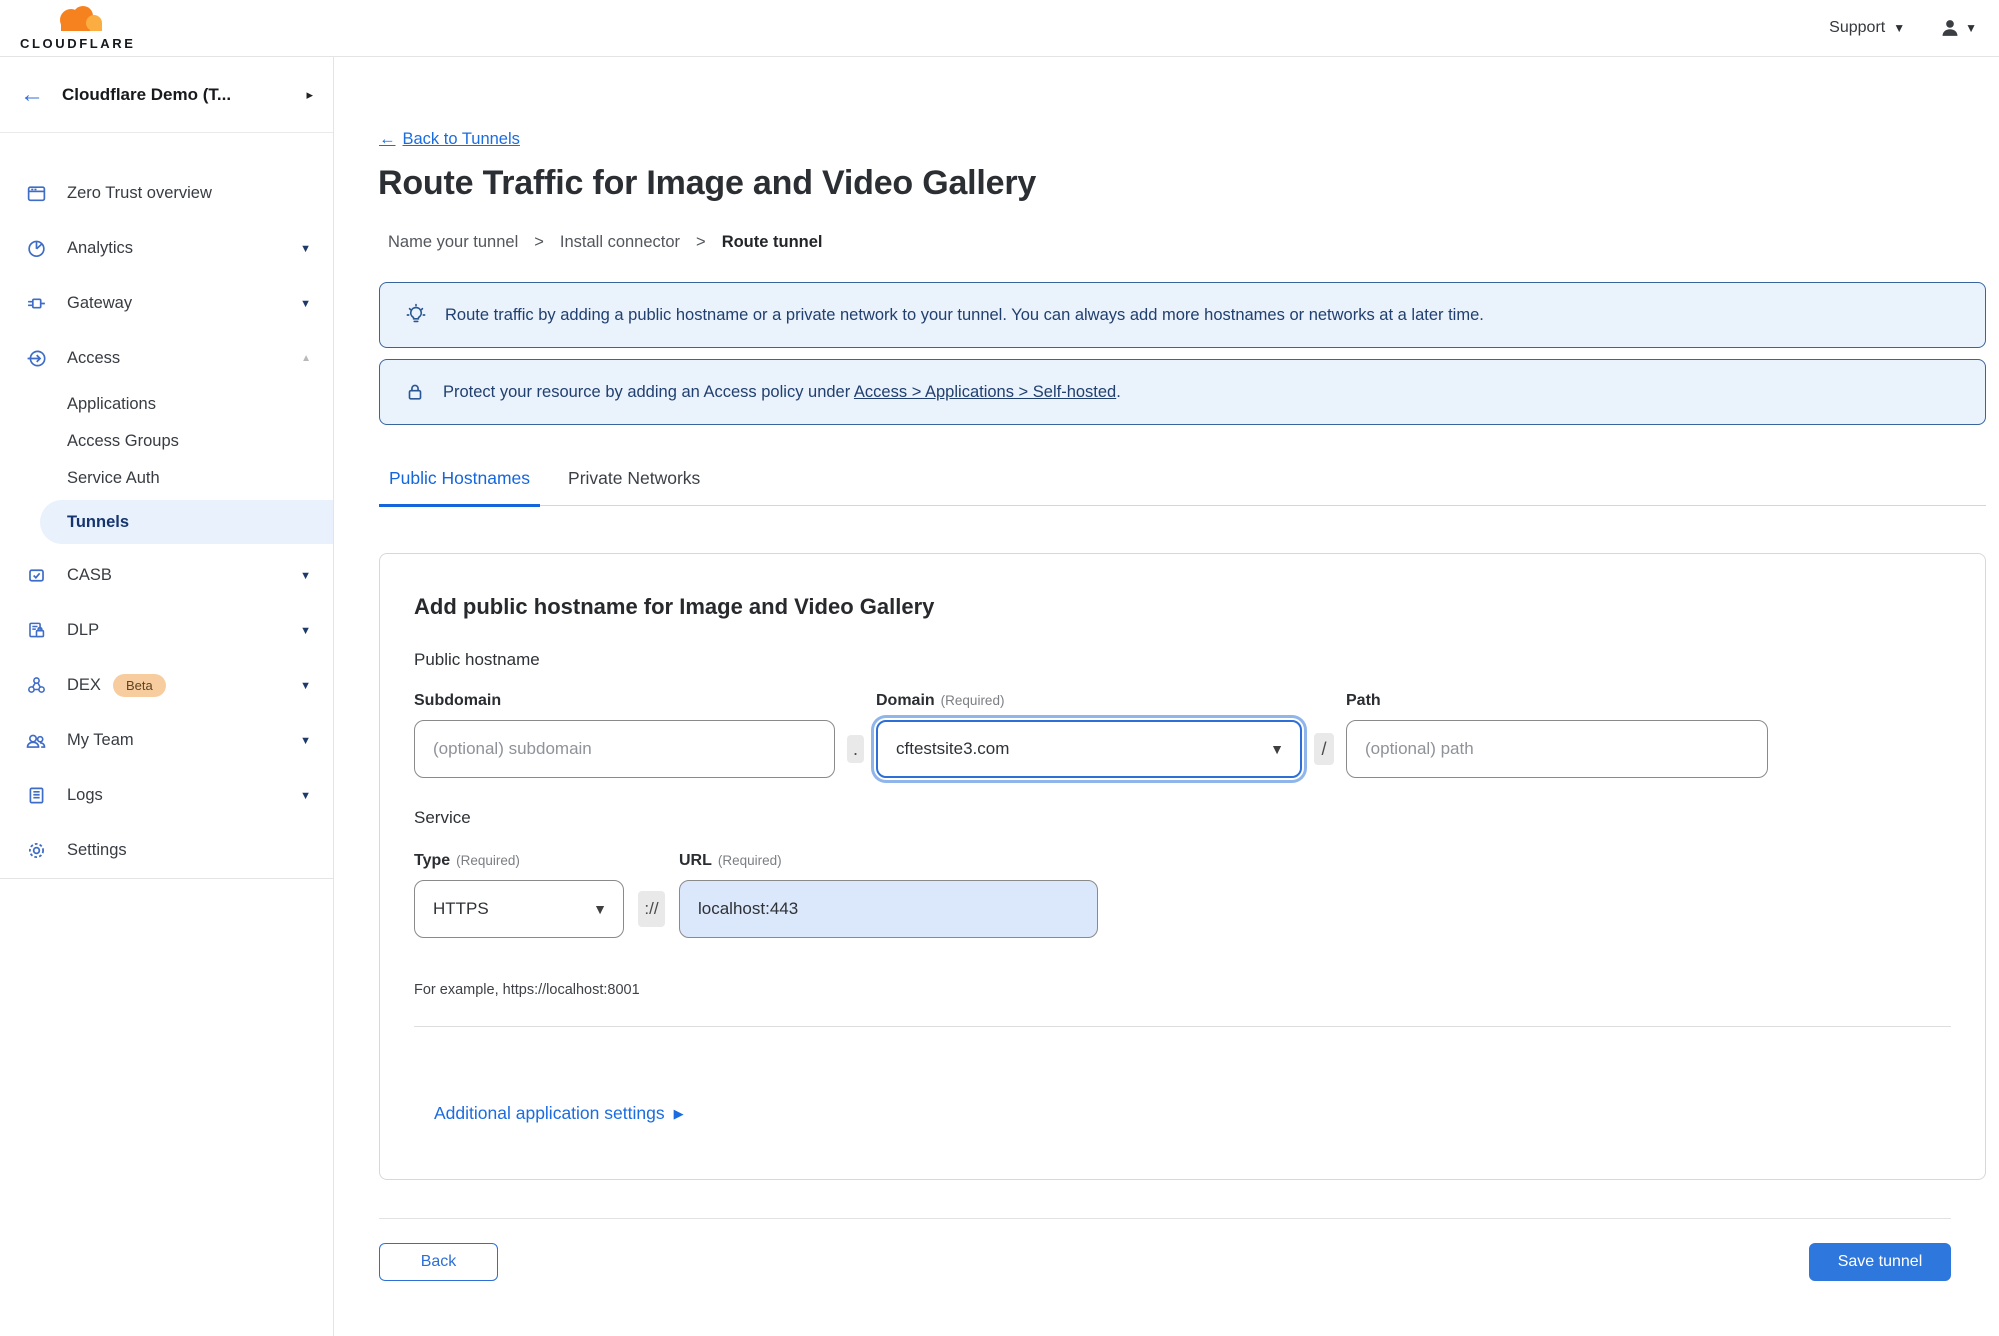 This screenshot has height=1336, width=1999. Describe the element at coordinates (166, 358) in the screenshot. I see `sidebar-item-access: Access ▲` at that location.